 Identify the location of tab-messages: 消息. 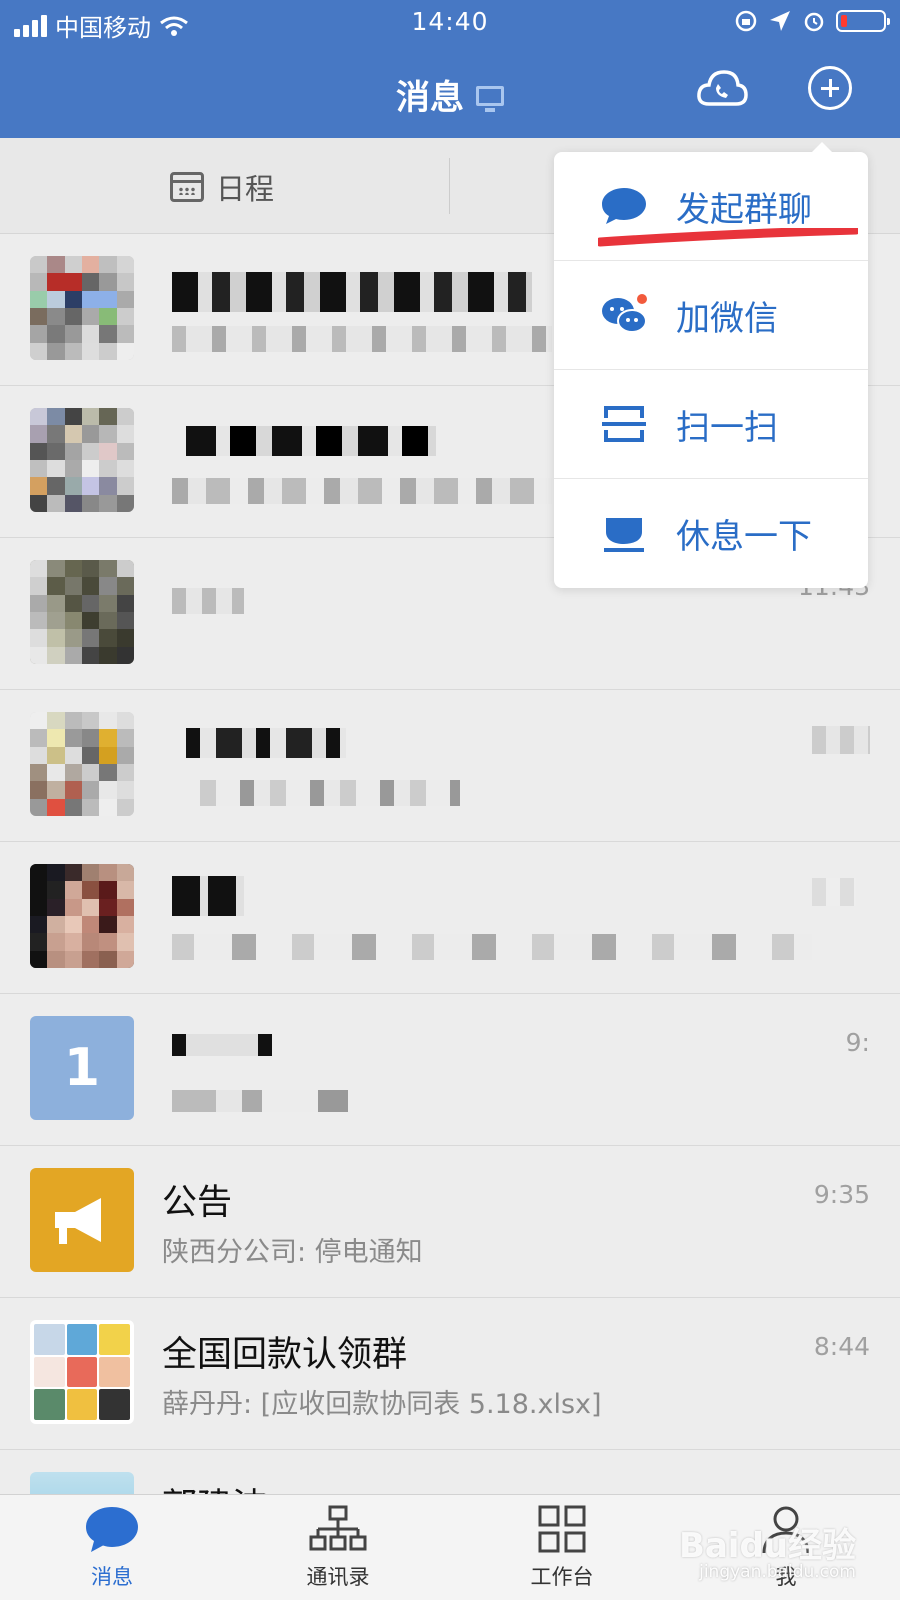
(112, 1547).